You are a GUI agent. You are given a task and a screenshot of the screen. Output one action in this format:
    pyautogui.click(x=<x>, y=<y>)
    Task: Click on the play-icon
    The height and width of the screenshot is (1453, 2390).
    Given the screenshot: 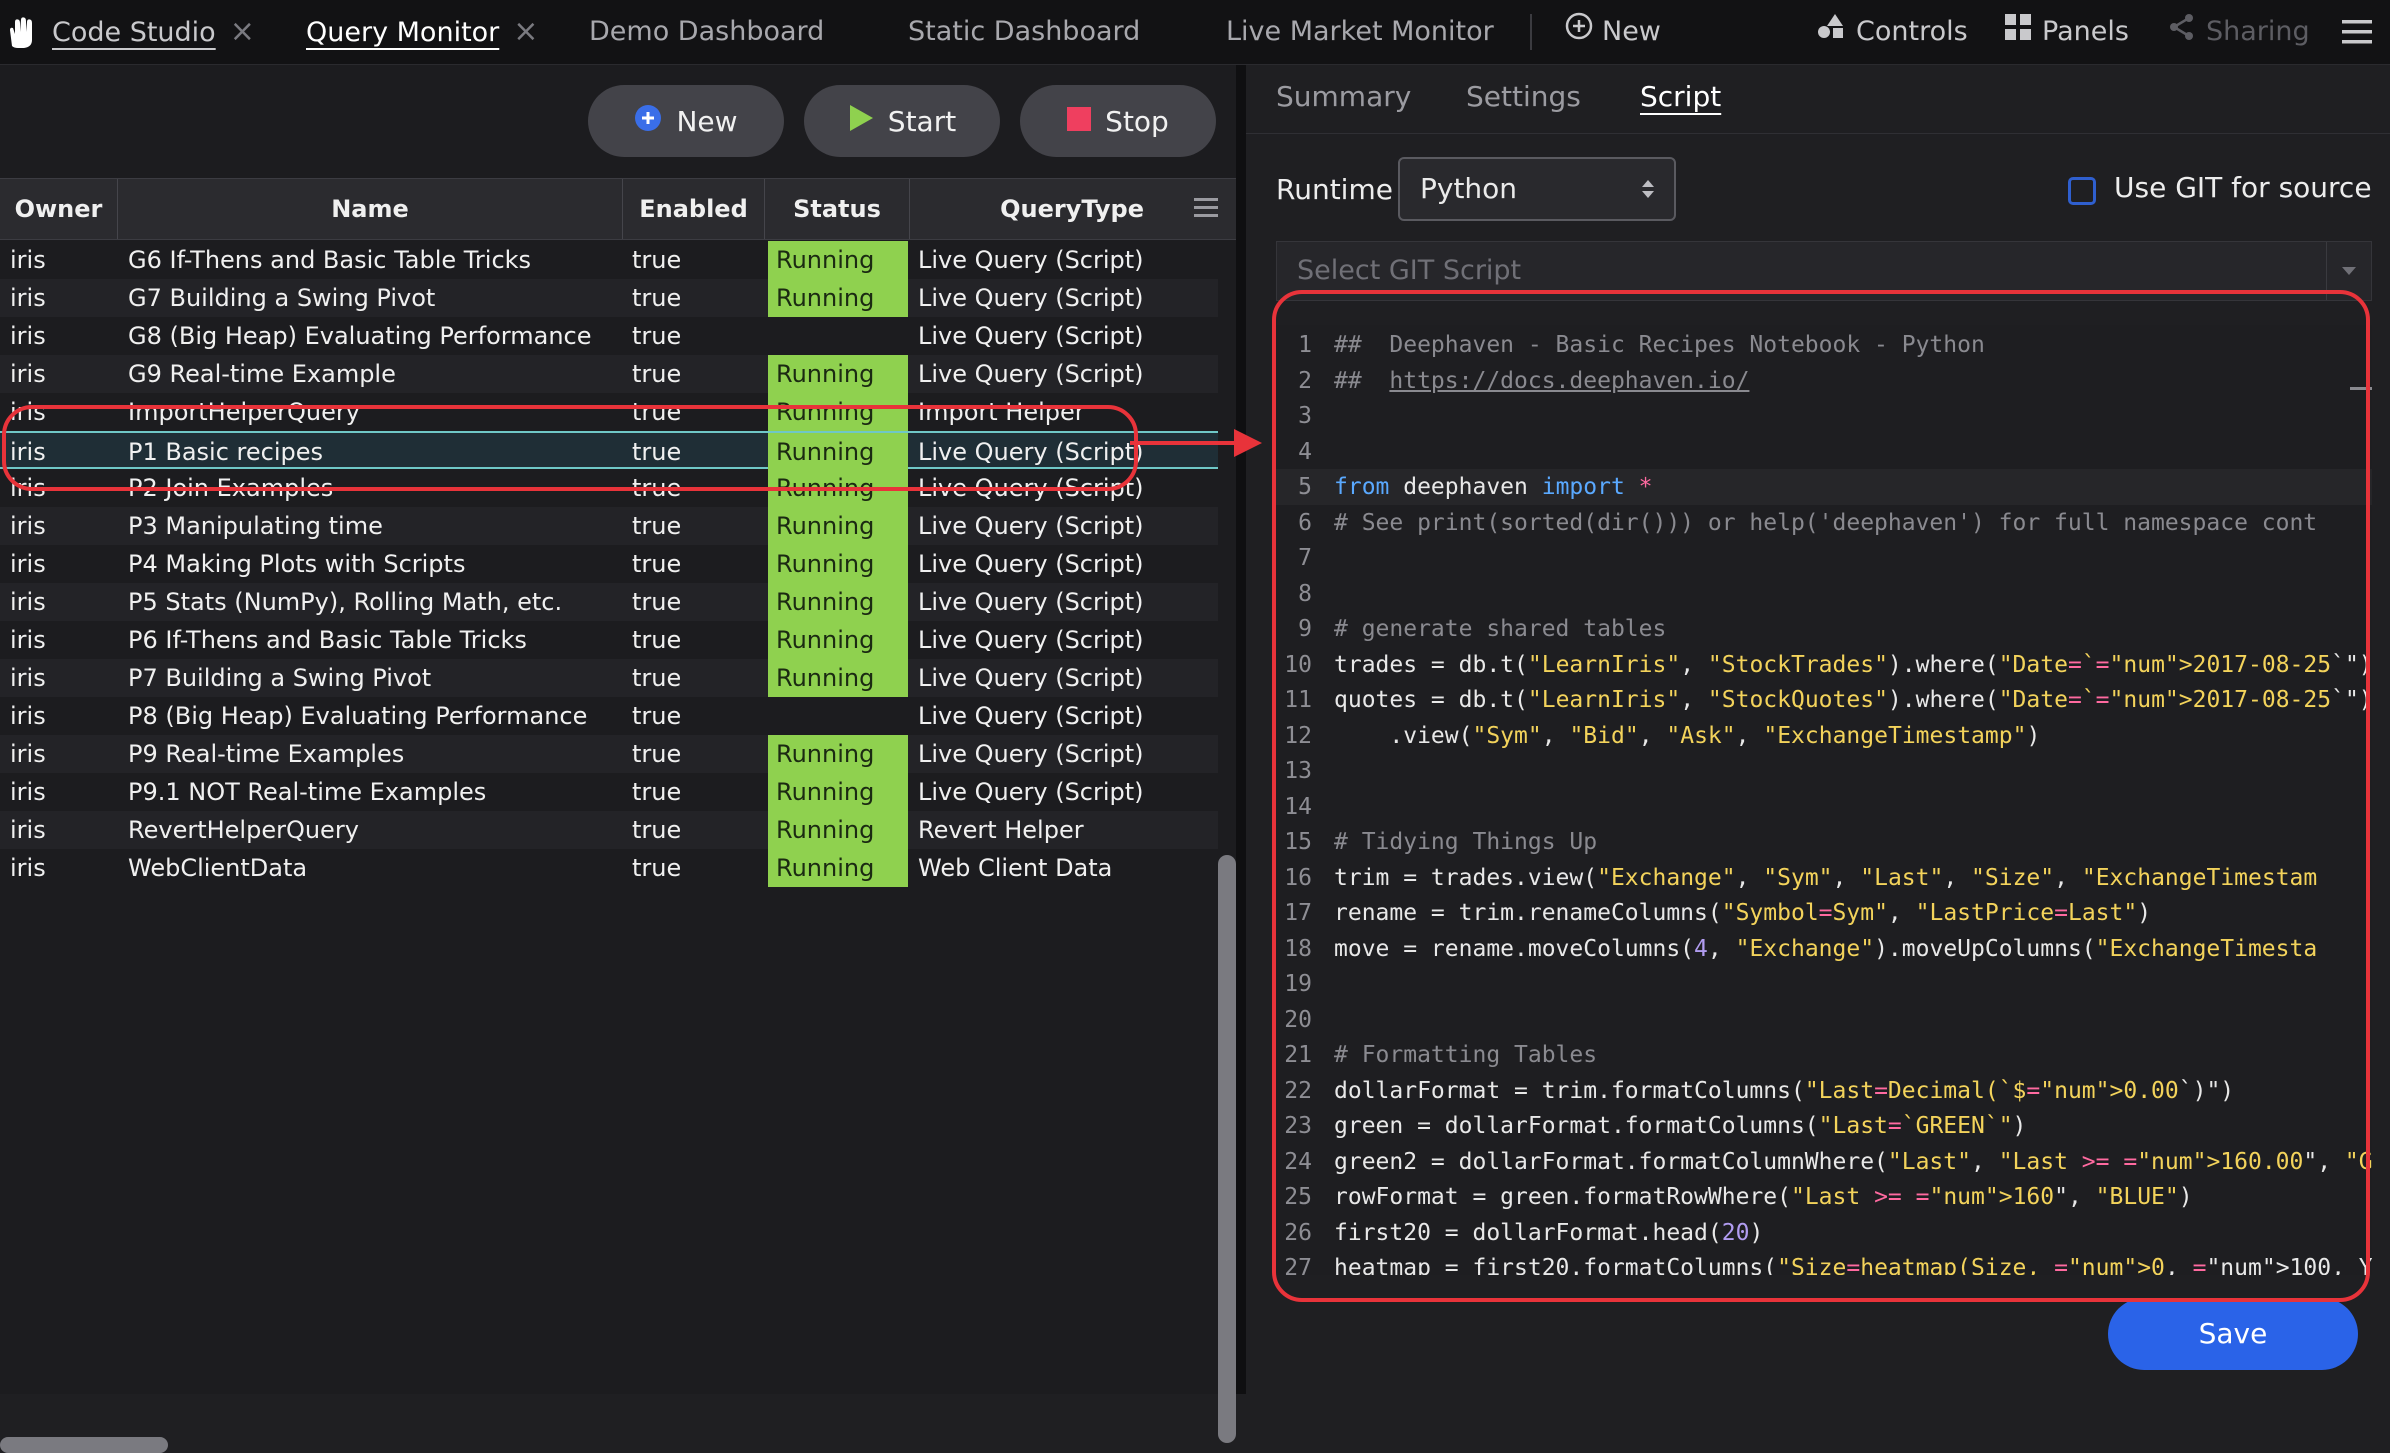 What is the action you would take?
    pyautogui.click(x=861, y=121)
    